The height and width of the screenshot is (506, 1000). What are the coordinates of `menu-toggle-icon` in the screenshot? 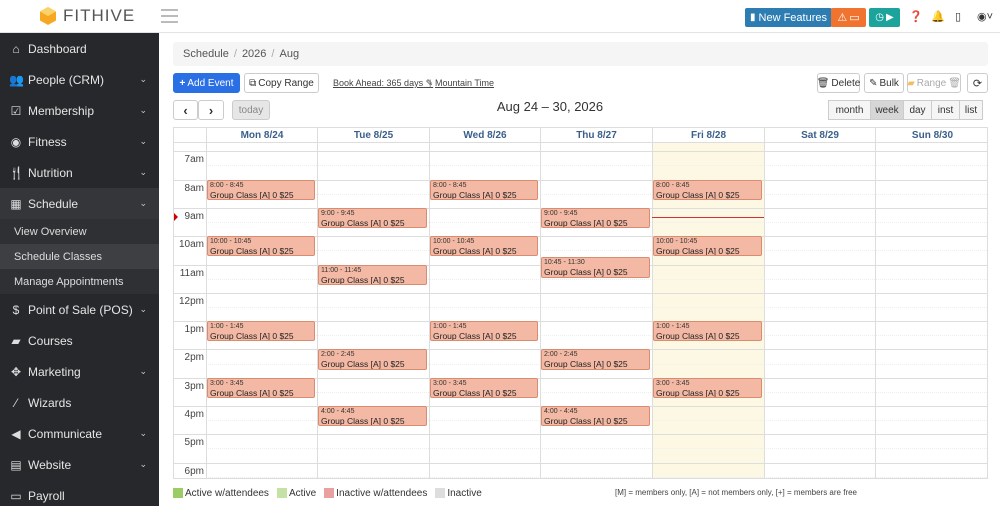 It's located at (169, 18).